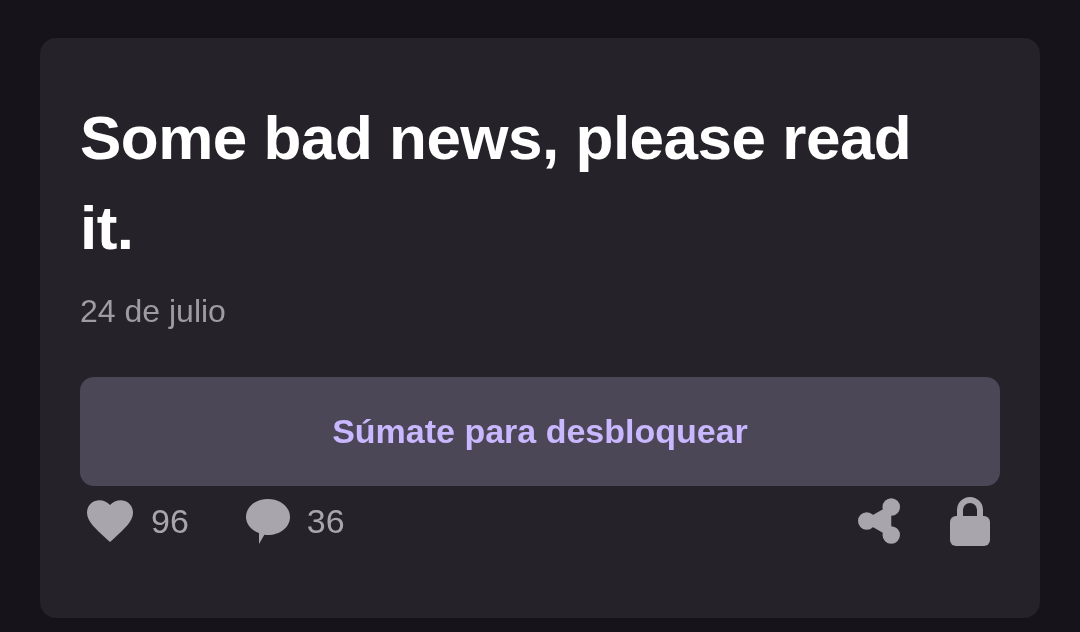 The height and width of the screenshot is (632, 1080). What do you see at coordinates (267, 521) in the screenshot?
I see `comment-icon` at bounding box center [267, 521].